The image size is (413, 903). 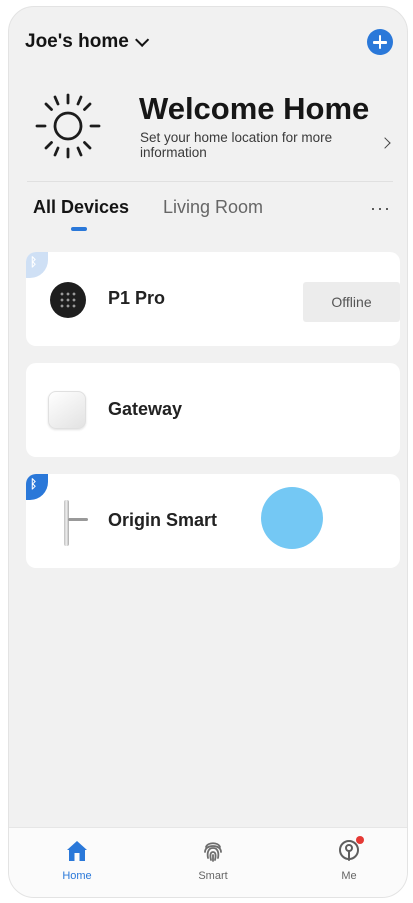 What do you see at coordinates (209, 42) in the screenshot?
I see `top-bar: Joe's home` at bounding box center [209, 42].